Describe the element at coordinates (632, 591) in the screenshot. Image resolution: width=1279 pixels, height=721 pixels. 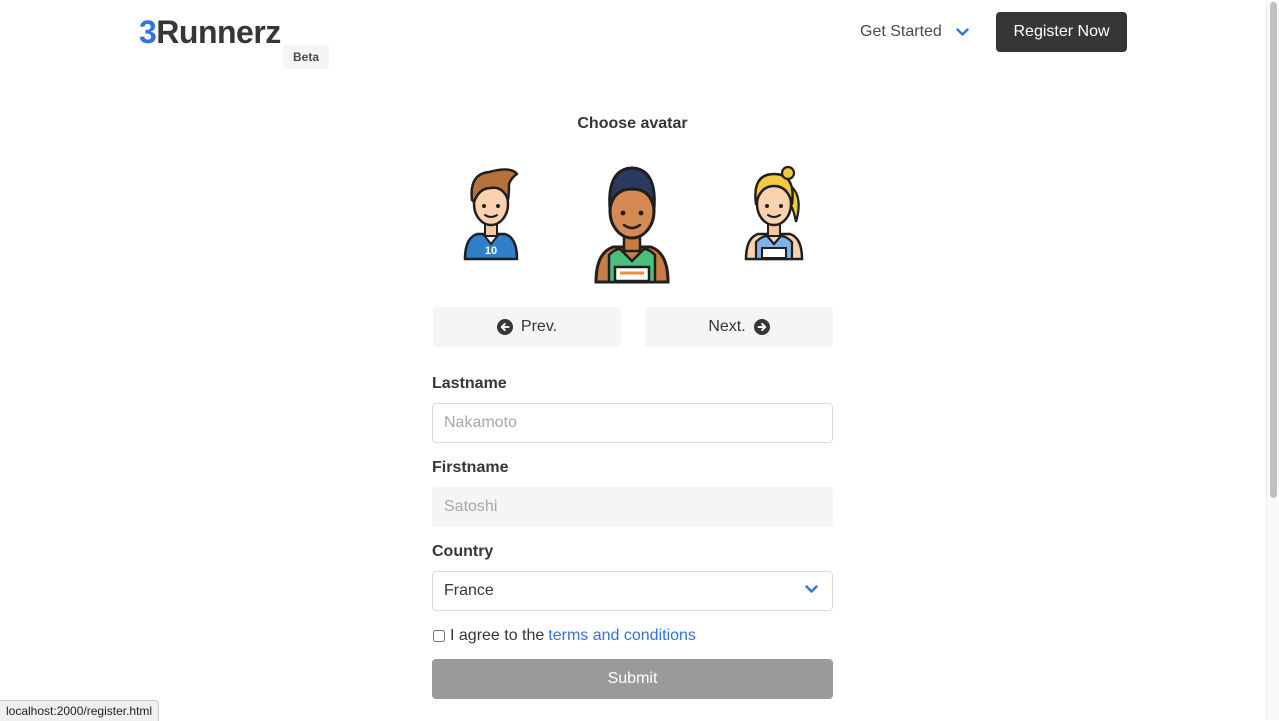
I see `country-select: France` at that location.